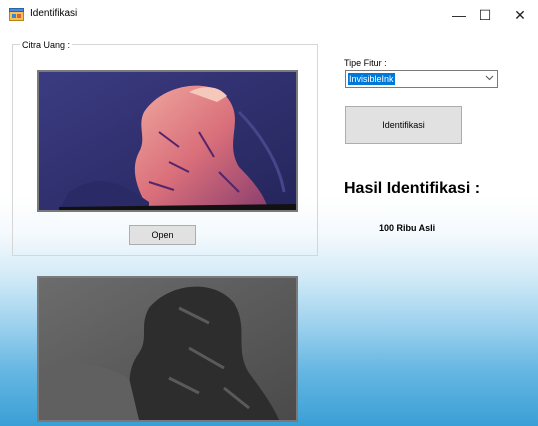 This screenshot has width=538, height=426. What do you see at coordinates (407, 228) in the screenshot?
I see `result-value: 100 Ribu Asli` at bounding box center [407, 228].